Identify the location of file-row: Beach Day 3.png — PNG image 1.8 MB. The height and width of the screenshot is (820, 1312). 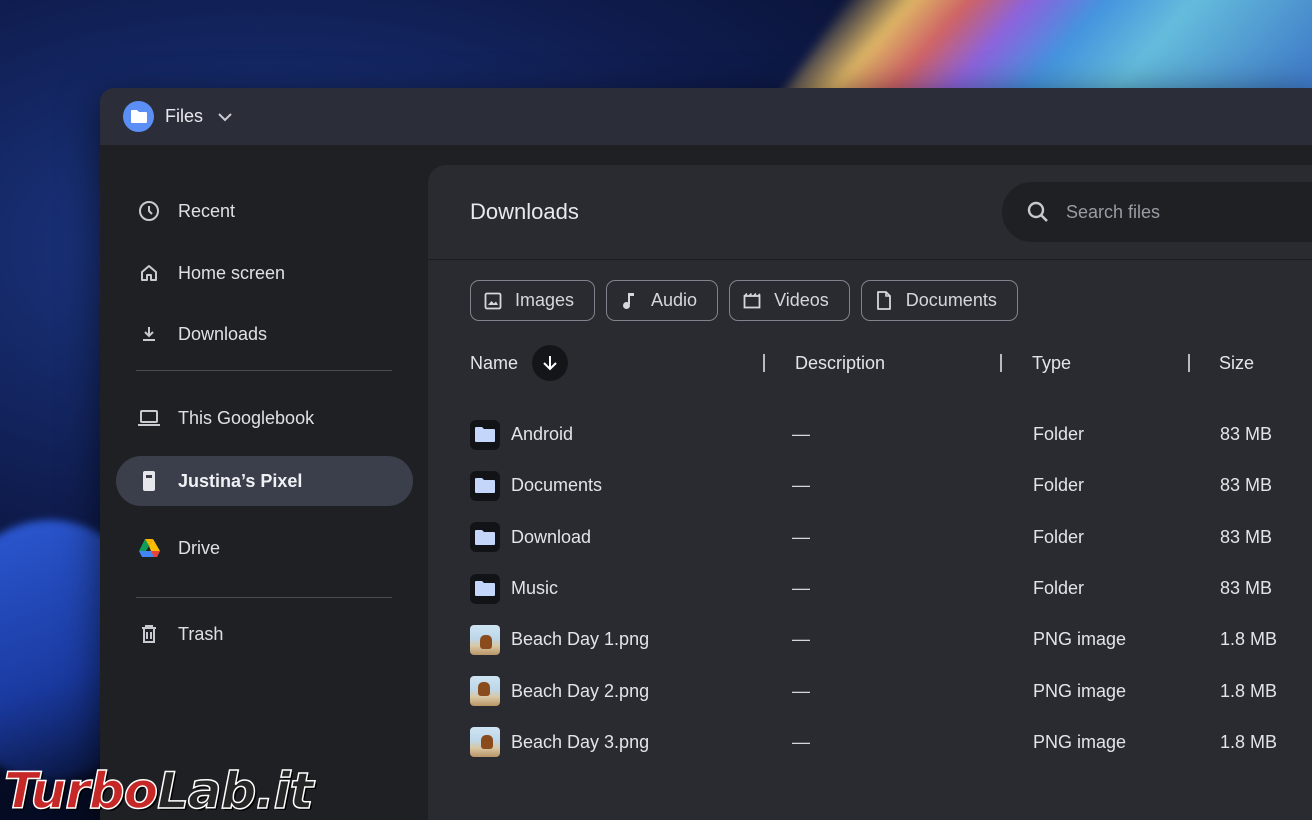
(870, 742).